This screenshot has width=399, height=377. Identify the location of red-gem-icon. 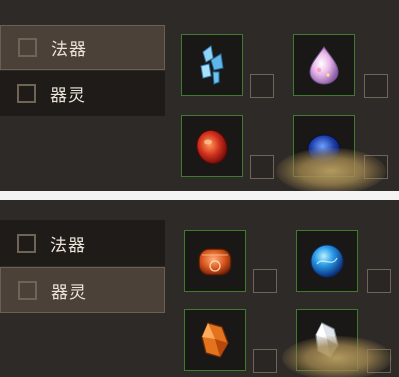
(212, 147).